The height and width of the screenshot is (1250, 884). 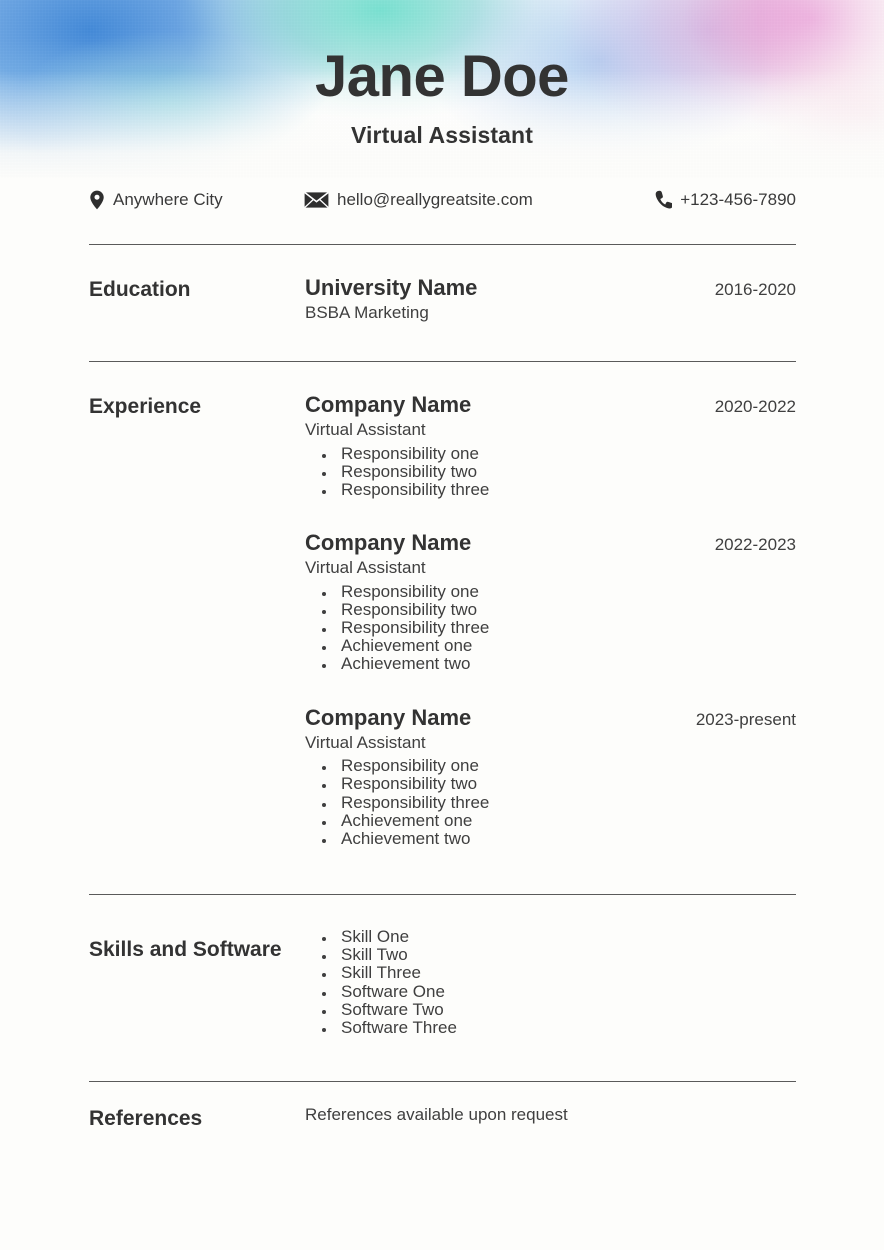 What do you see at coordinates (745, 719) in the screenshot?
I see `experience-dates: 2023-present` at bounding box center [745, 719].